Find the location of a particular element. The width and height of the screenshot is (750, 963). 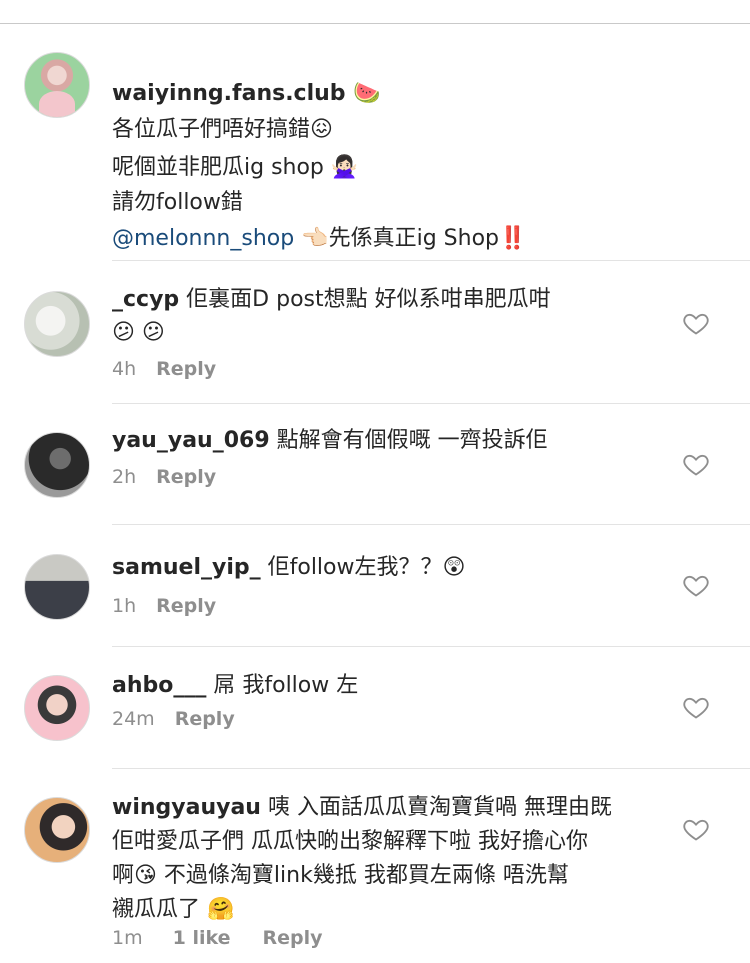

comment-text: 咦 入面話瓜瓜賣淘寶貨喎 無理由既 is located at coordinates (436, 807).